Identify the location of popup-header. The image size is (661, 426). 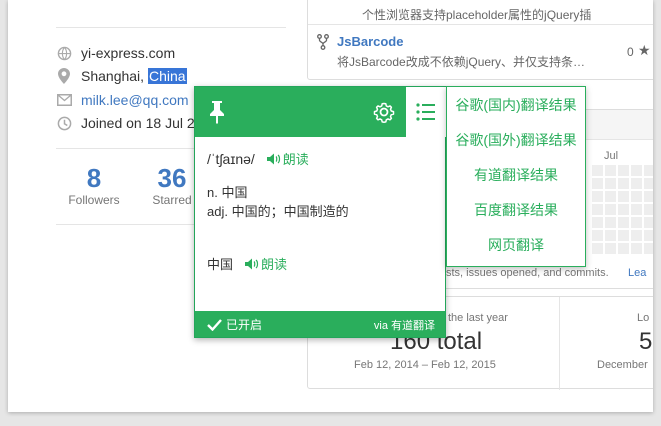
(320, 112).